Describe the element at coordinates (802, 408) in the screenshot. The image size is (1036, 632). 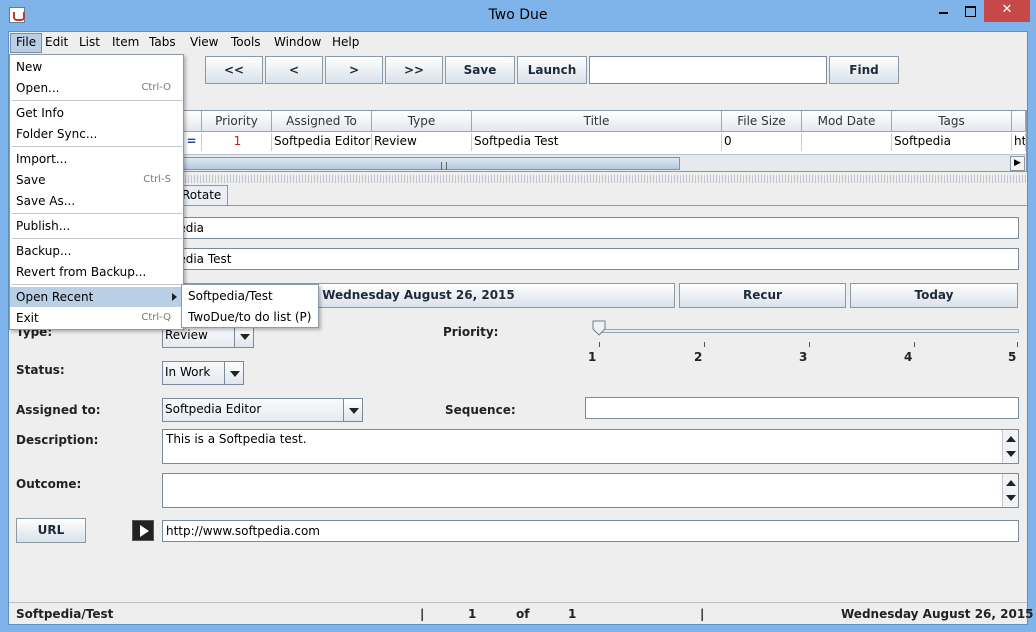
I see `sequence-field` at that location.